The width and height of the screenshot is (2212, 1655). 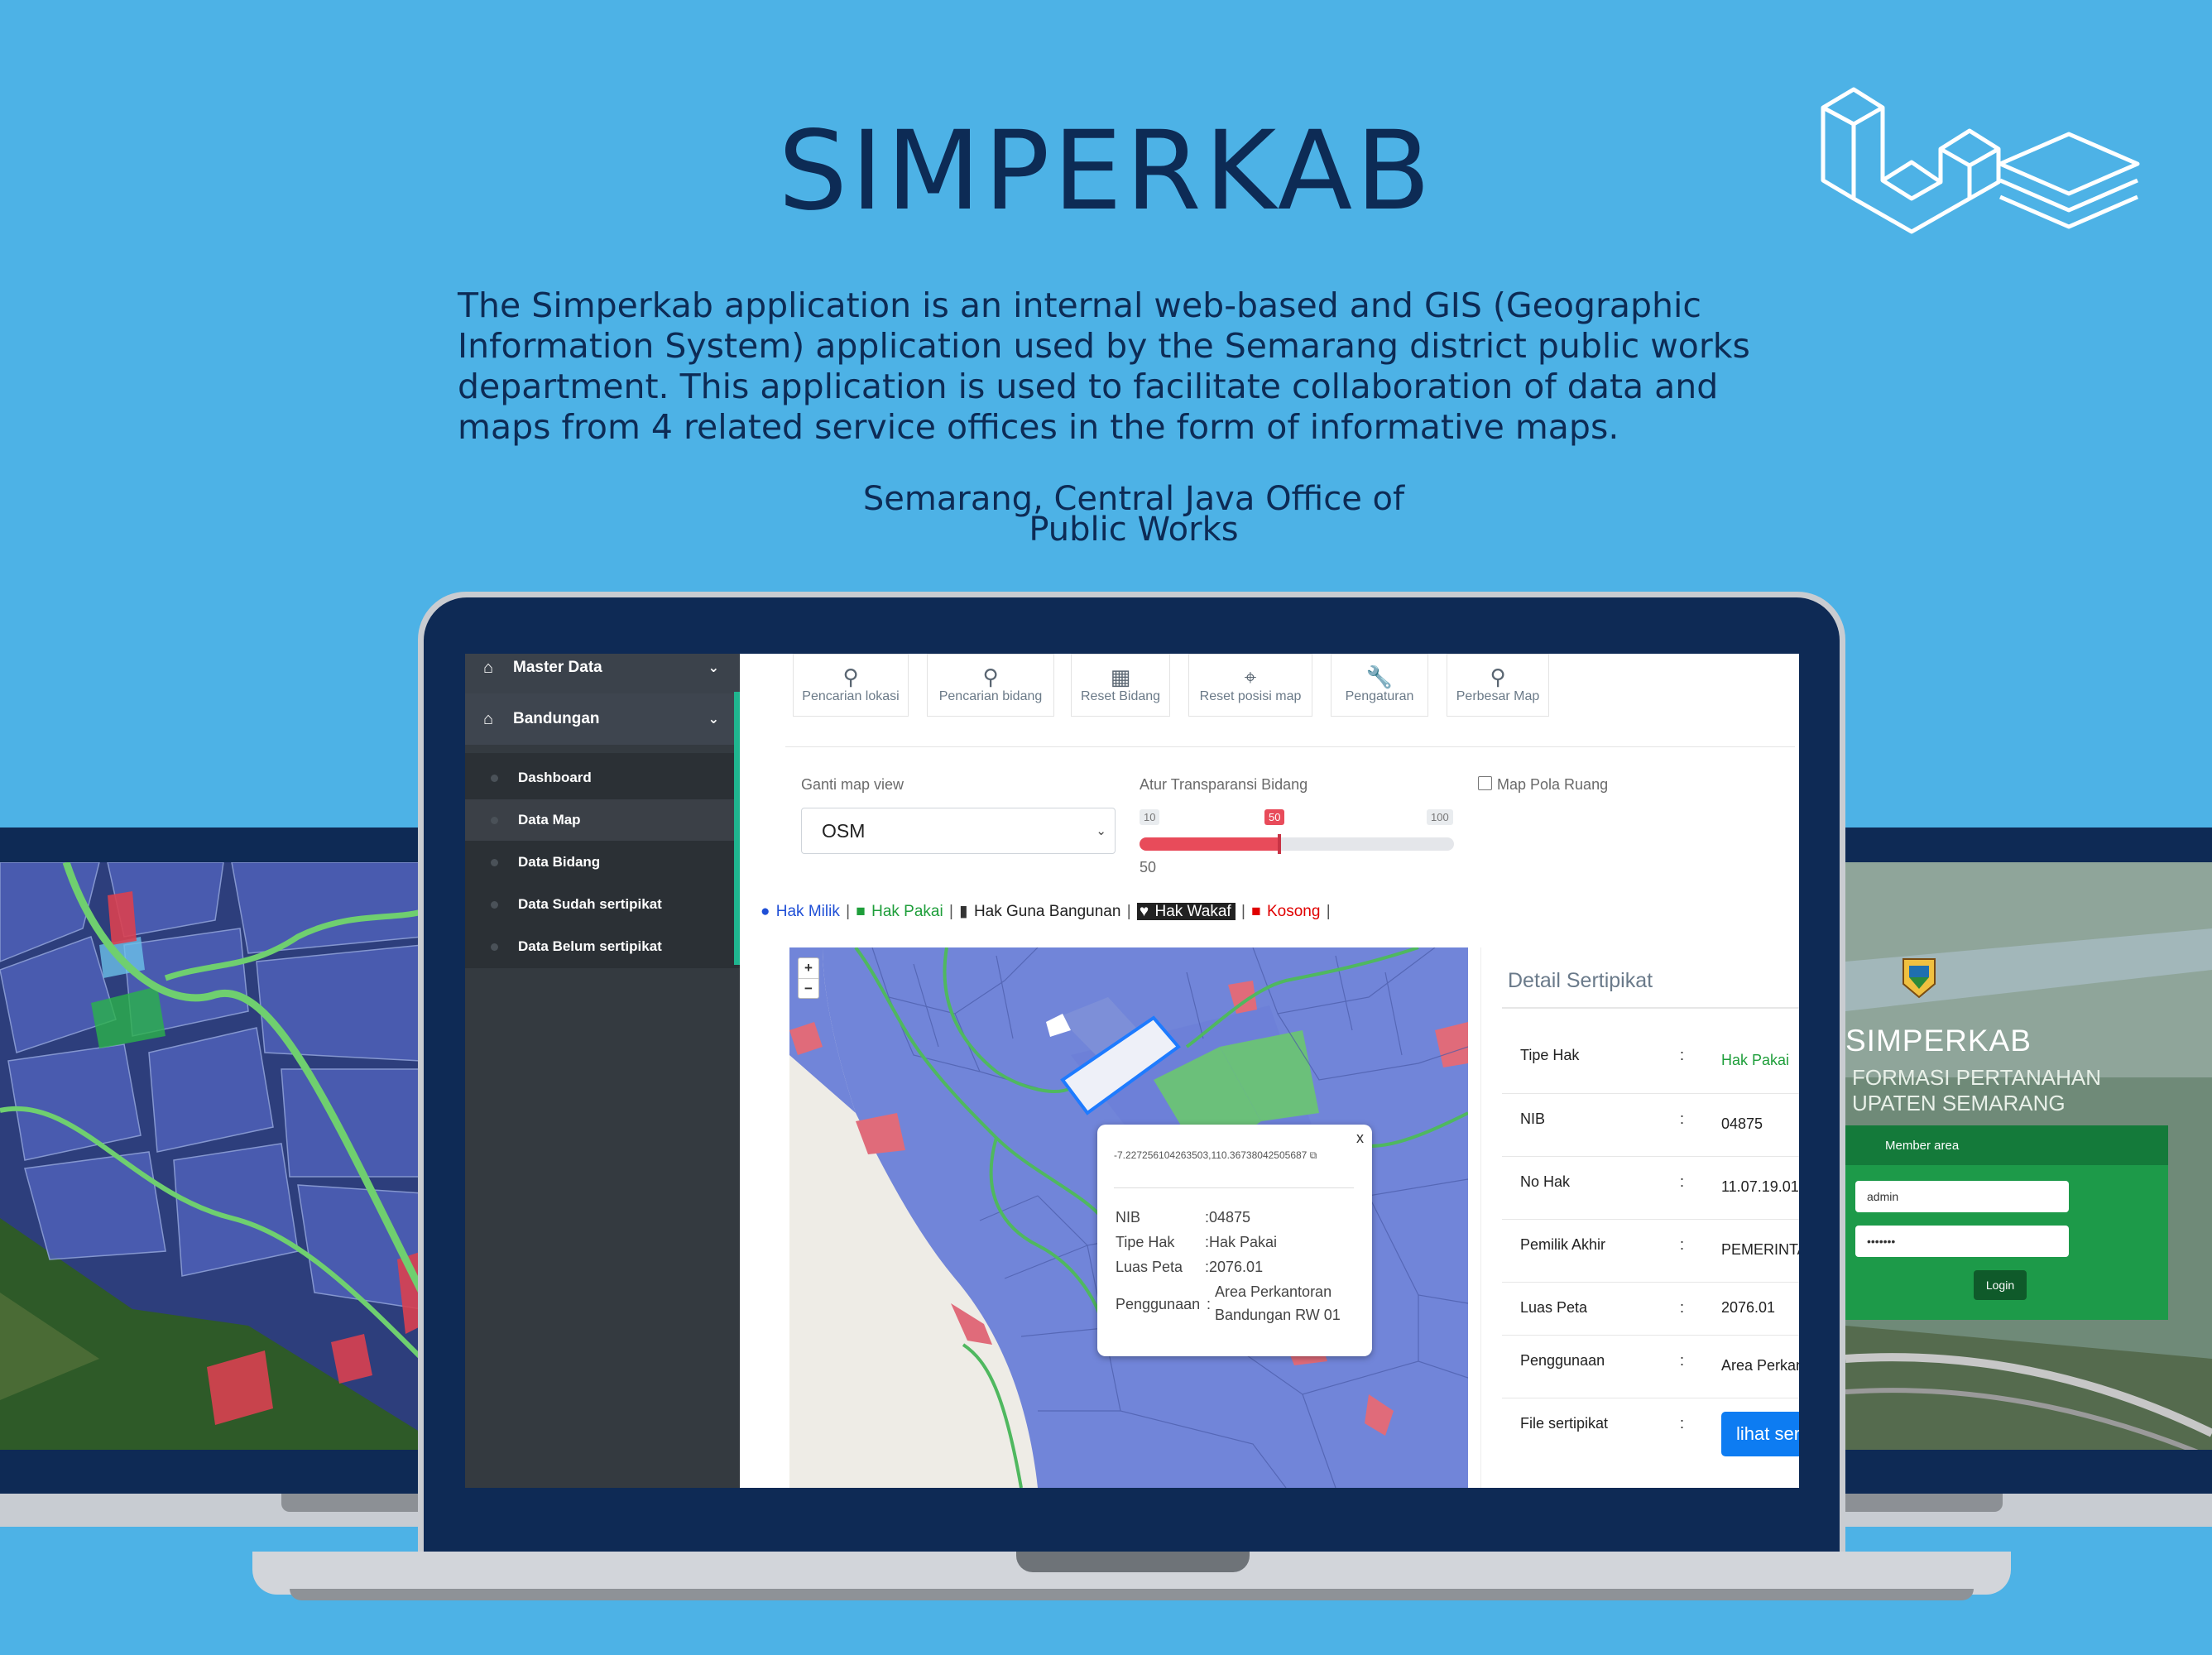 I want to click on popup-row-tipe: Tipe Hak:Hak Pakai, so click(x=1196, y=1242).